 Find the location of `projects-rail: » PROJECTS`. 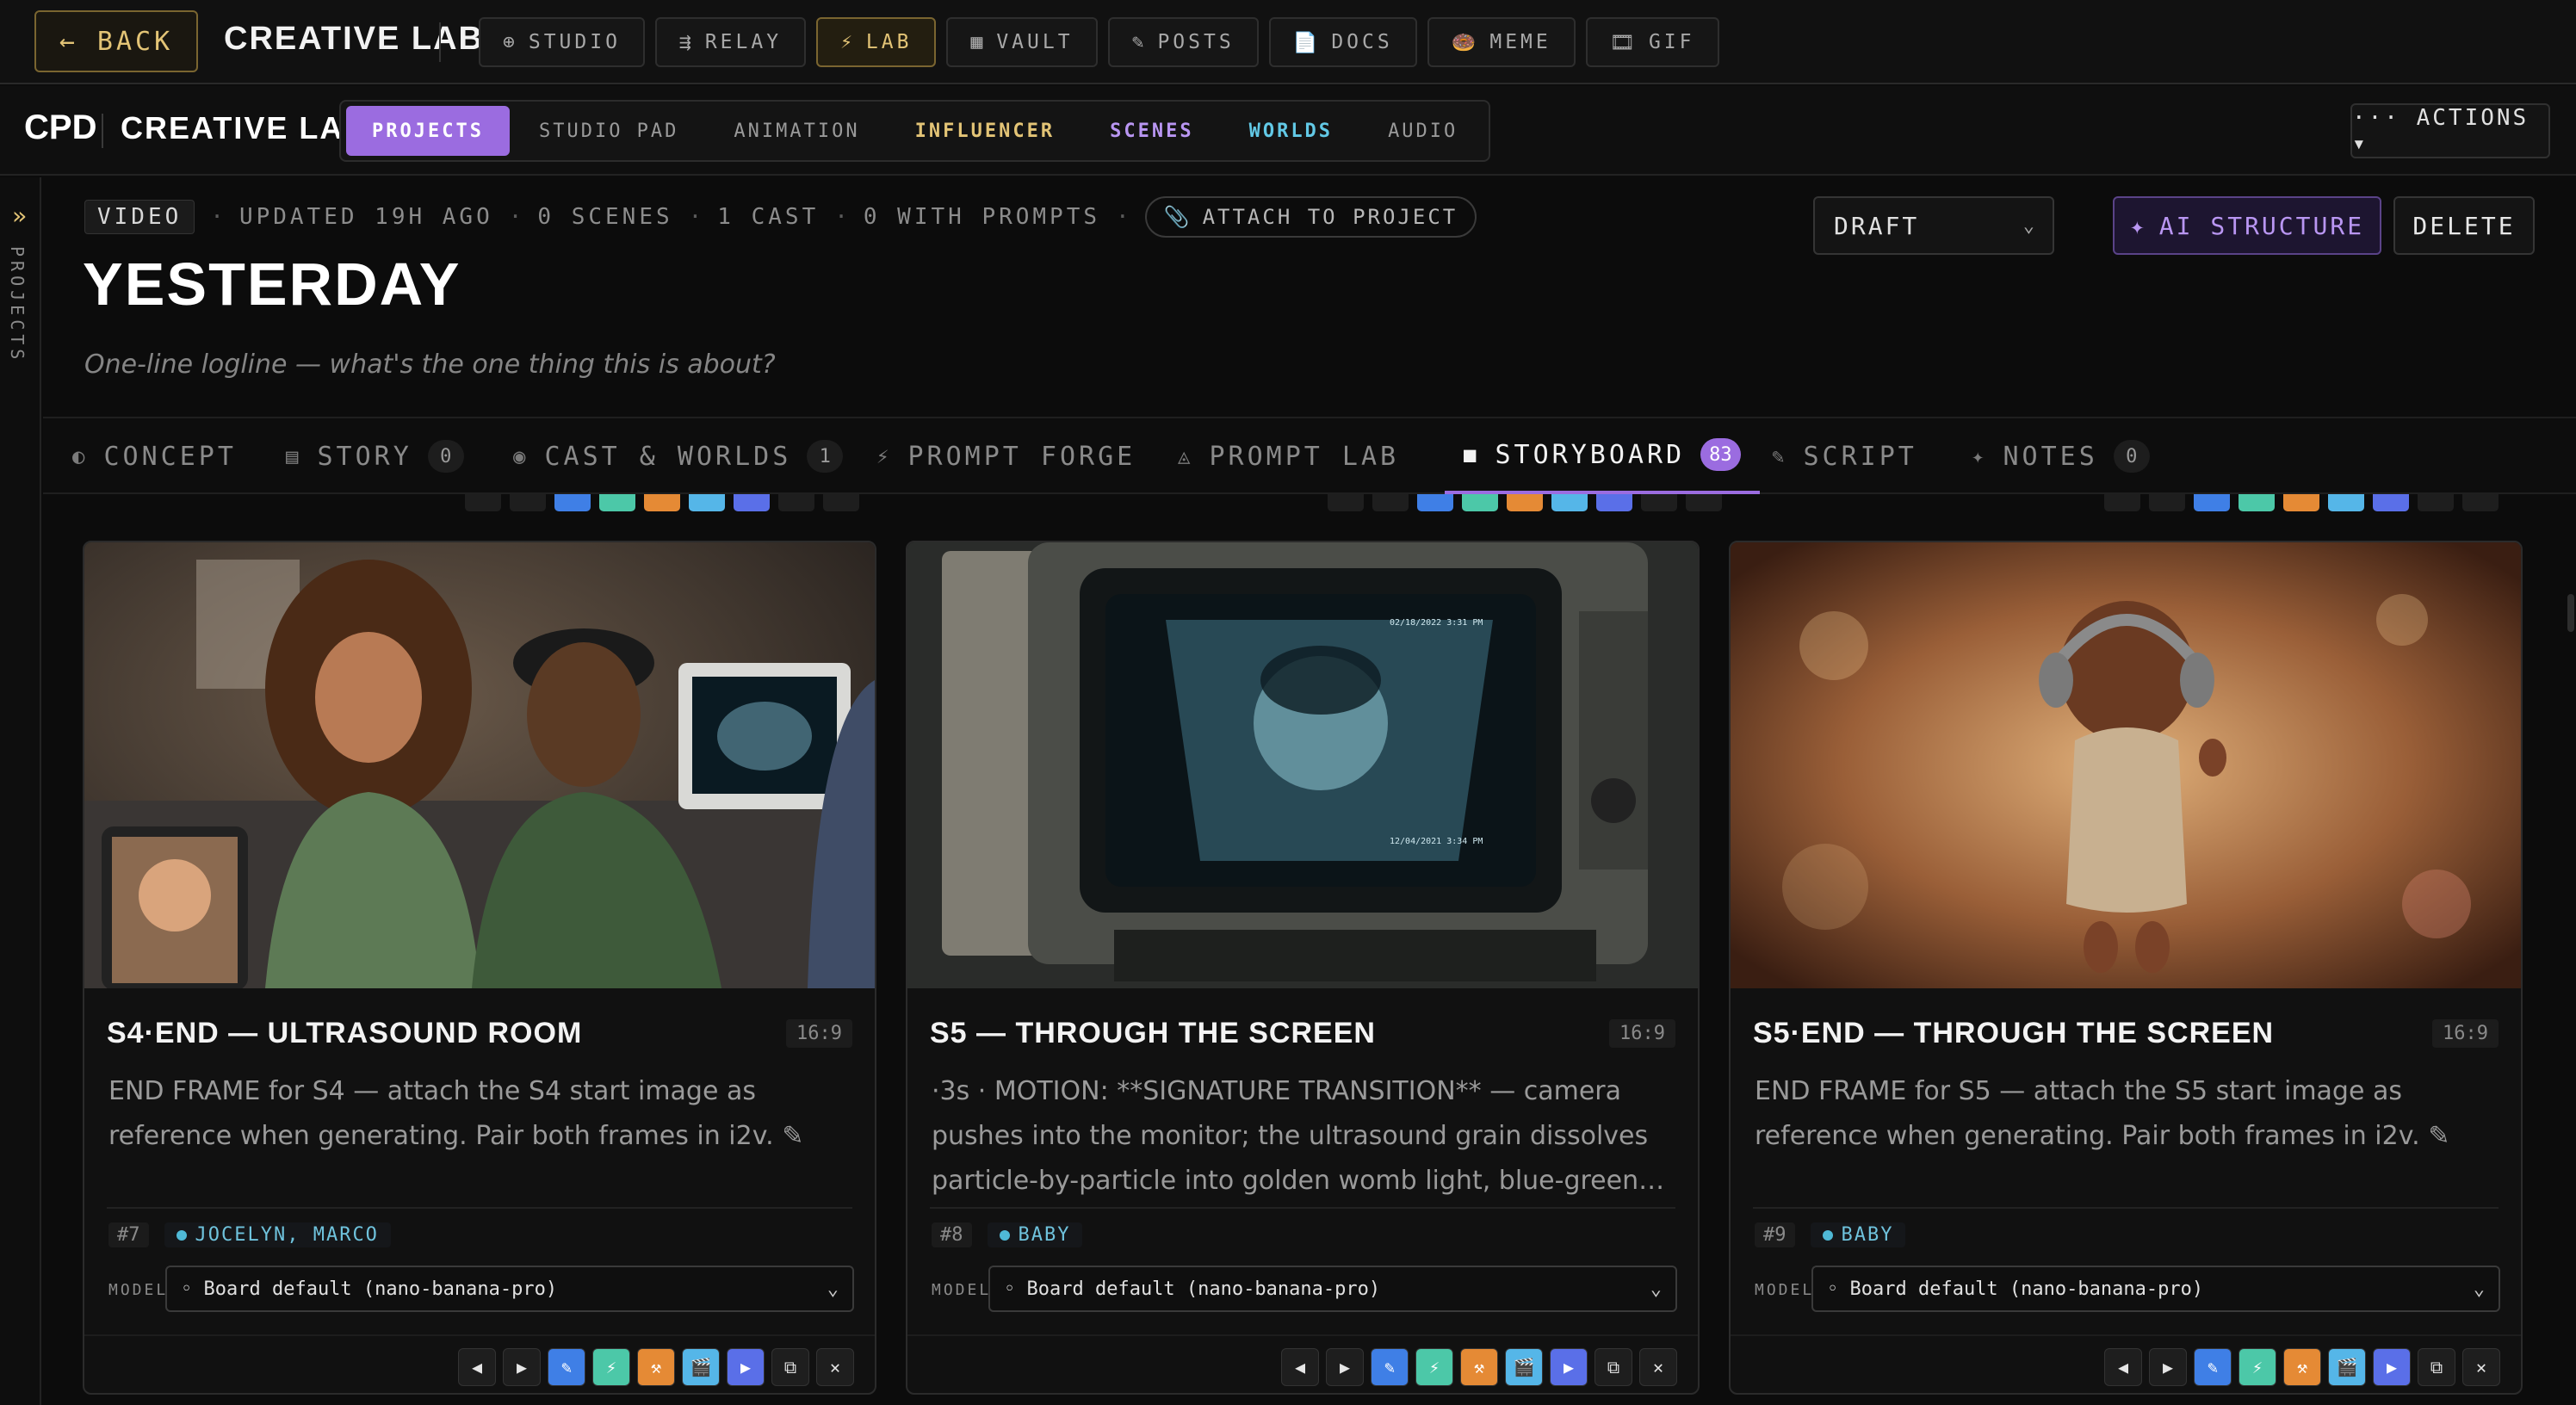

projects-rail: » PROJECTS is located at coordinates (21, 791).